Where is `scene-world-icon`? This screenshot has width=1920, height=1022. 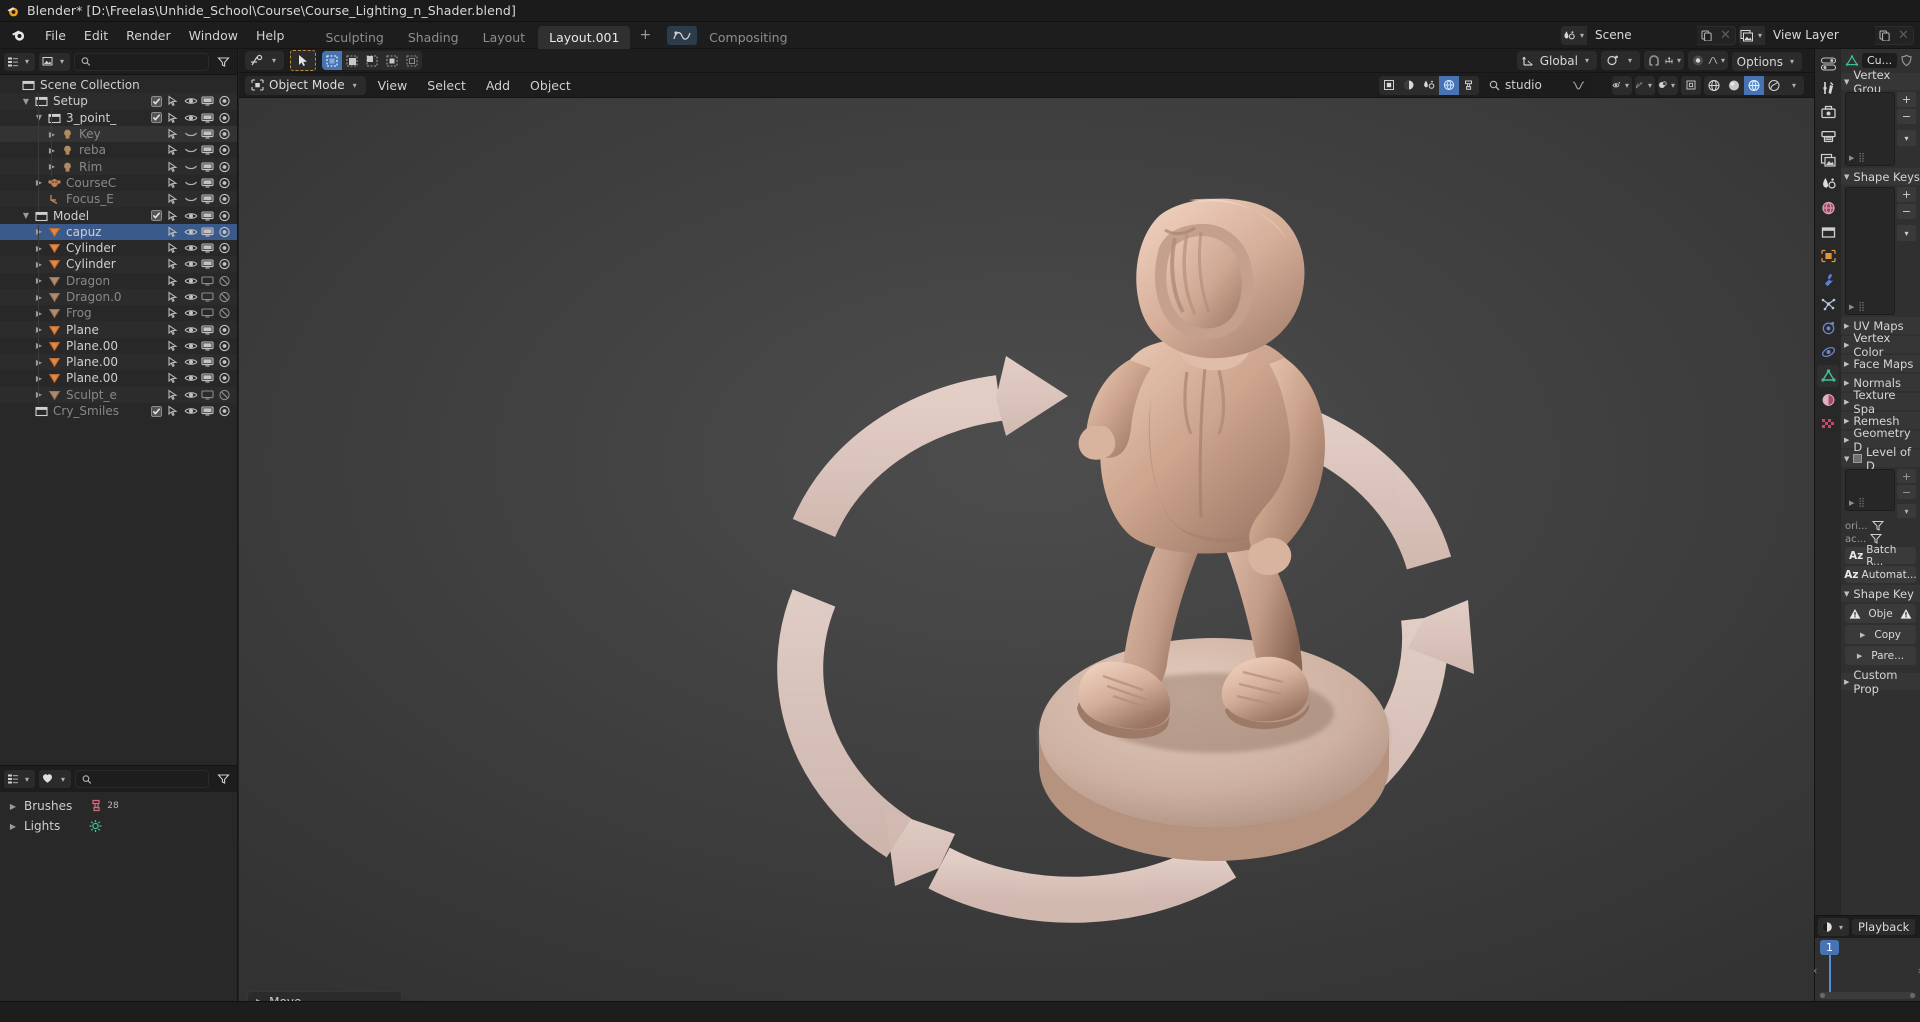
scene-world-icon is located at coordinates (1449, 85).